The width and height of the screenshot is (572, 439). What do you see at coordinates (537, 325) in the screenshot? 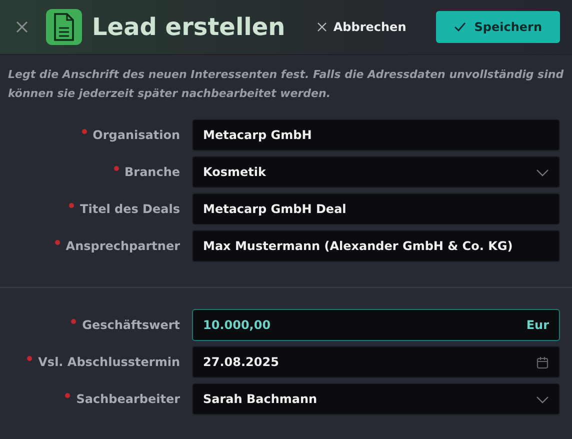
I see `currency-unit: Eur` at bounding box center [537, 325].